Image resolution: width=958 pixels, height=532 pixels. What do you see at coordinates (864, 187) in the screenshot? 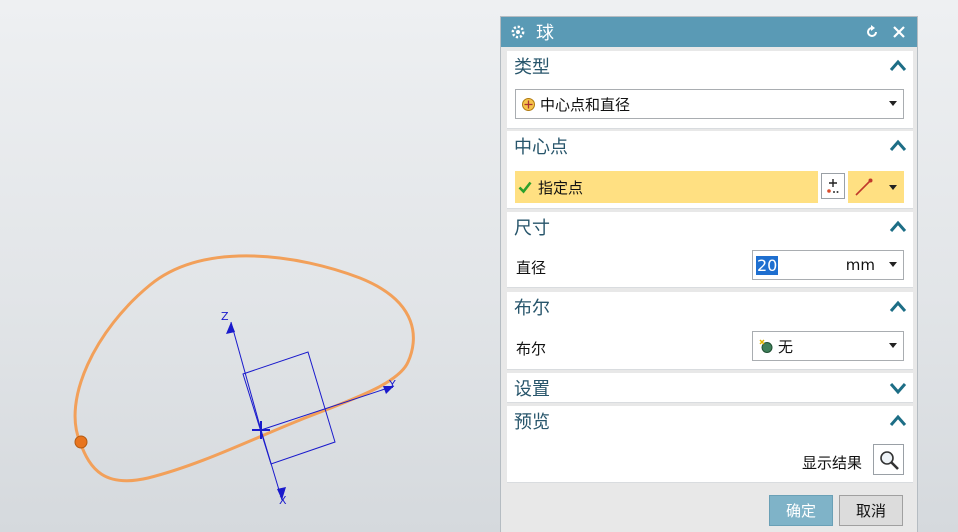
I see `inferred-point-icon` at bounding box center [864, 187].